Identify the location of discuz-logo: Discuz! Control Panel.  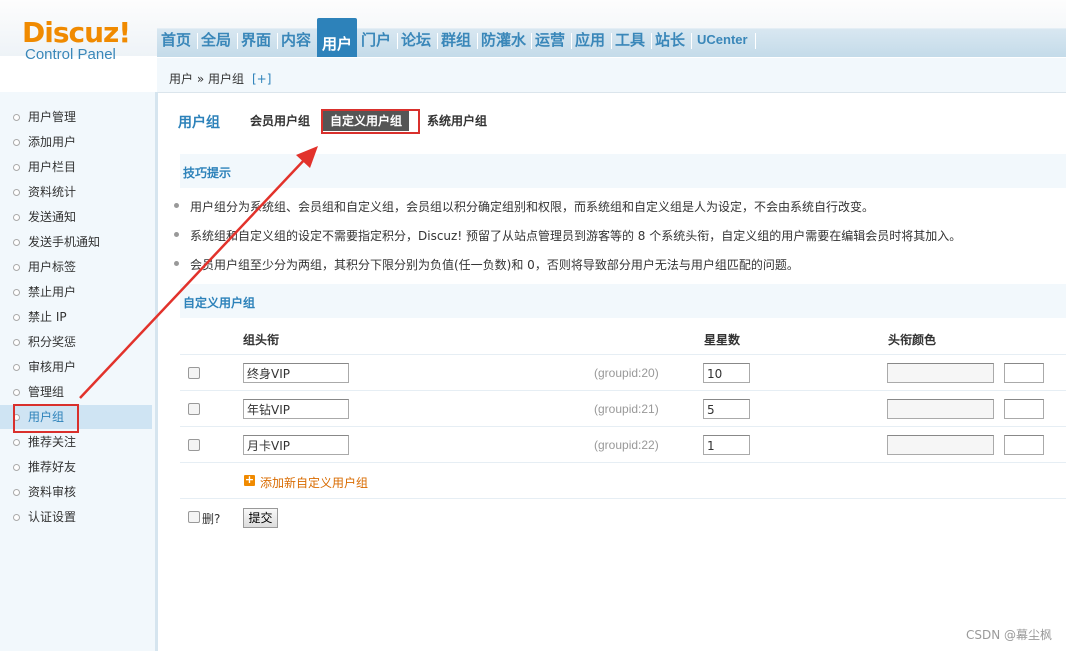
(82, 39).